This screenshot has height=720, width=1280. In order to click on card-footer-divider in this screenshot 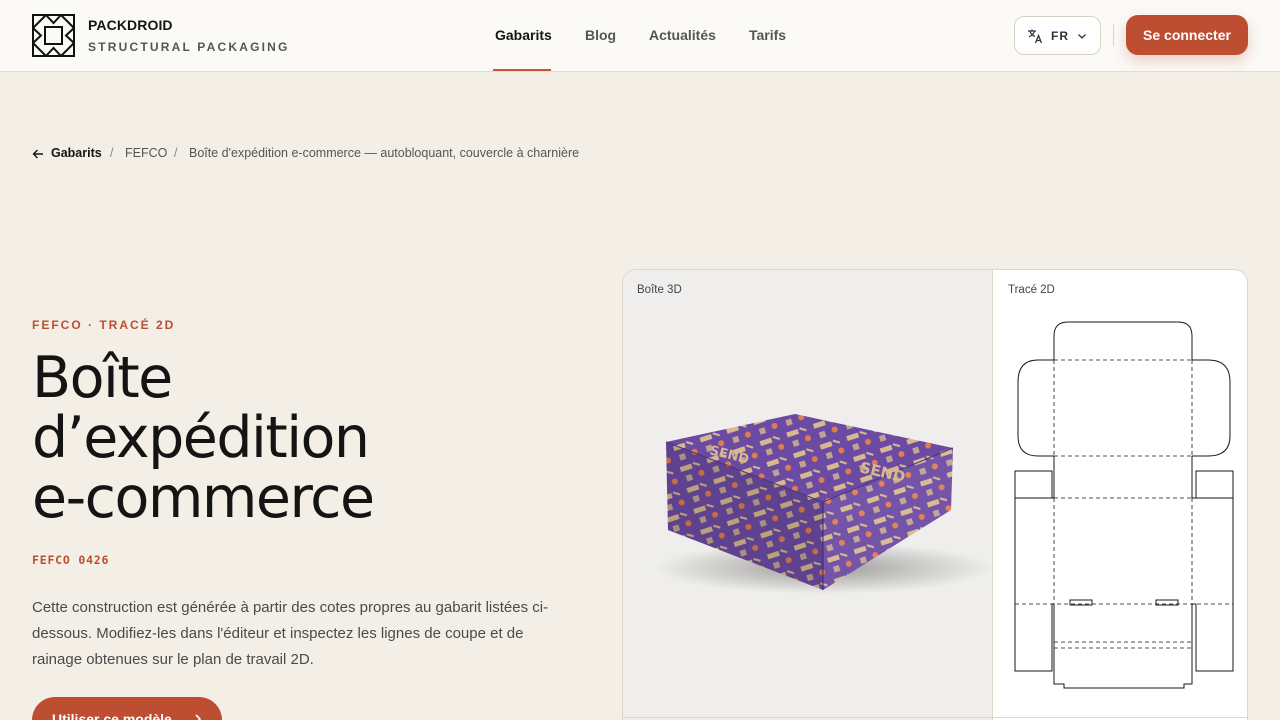, I will do `click(935, 717)`.